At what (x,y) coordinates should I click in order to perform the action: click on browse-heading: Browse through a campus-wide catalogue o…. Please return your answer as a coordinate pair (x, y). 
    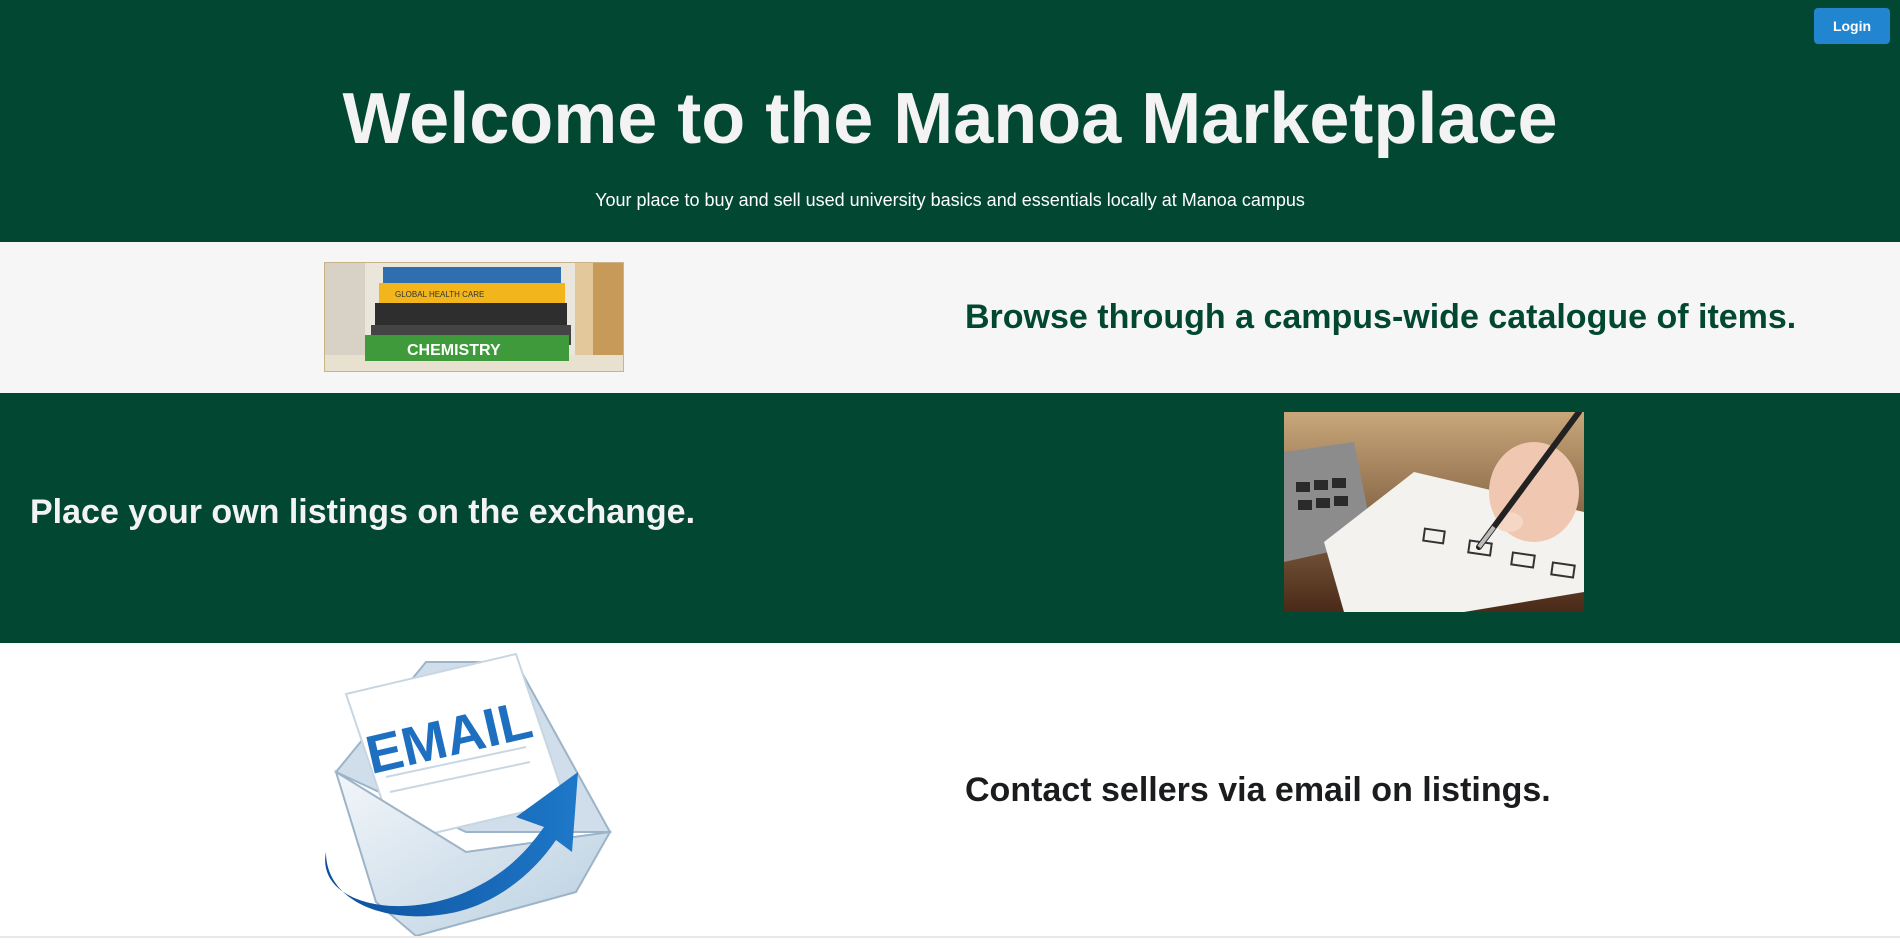
    Looking at the image, I should click on (1381, 317).